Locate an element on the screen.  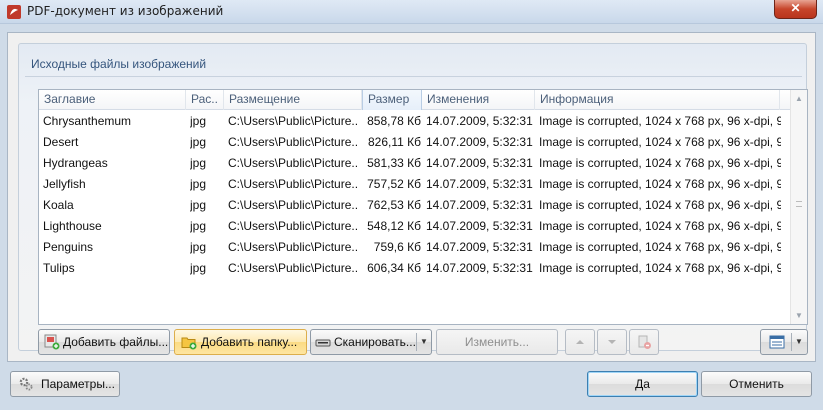
cell-size: 858,78 Кб is located at coordinates (394, 121).